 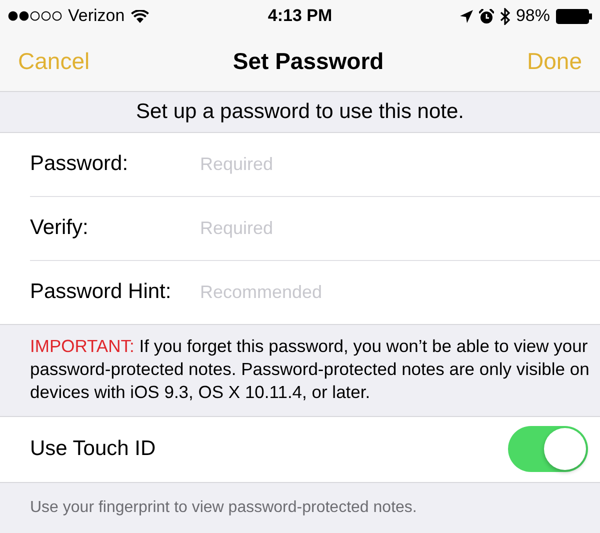 I want to click on bluetooth-icon, so click(x=505, y=16).